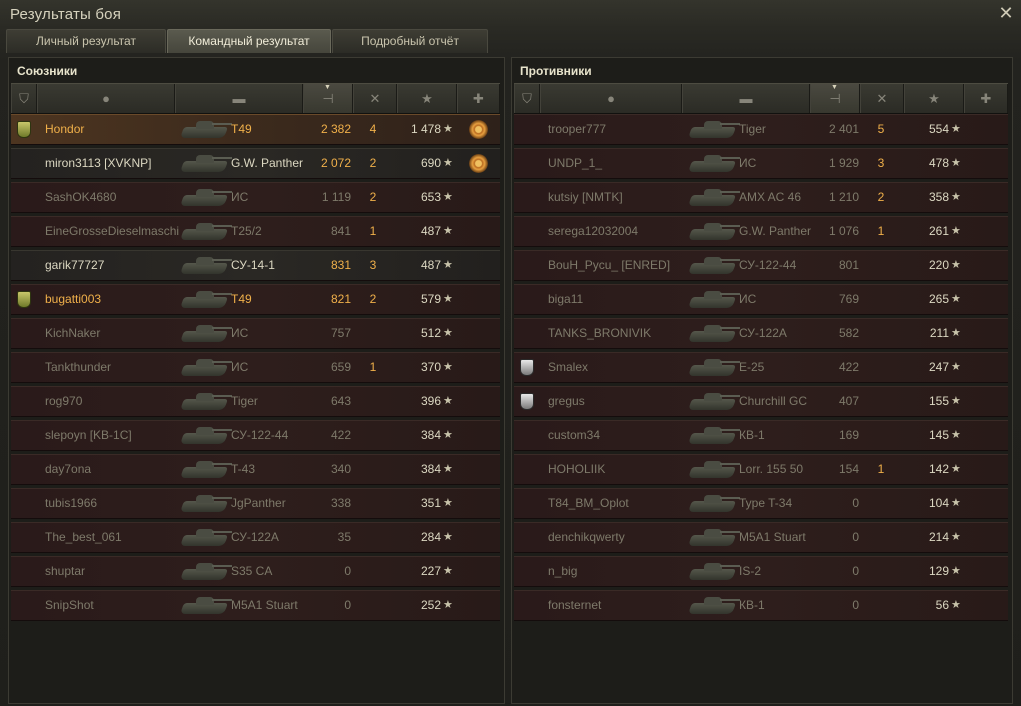 The width and height of the screenshot is (1021, 706). I want to click on player-name: gregus, so click(566, 401).